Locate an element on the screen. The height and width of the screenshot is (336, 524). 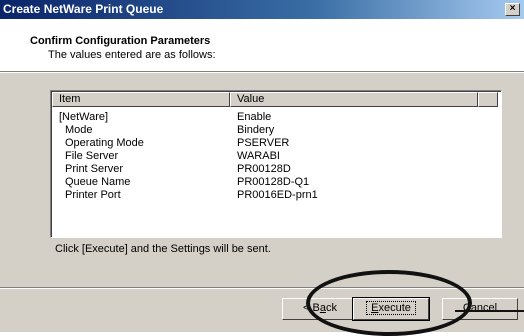
row-value: PR00128D is located at coordinates (264, 169).